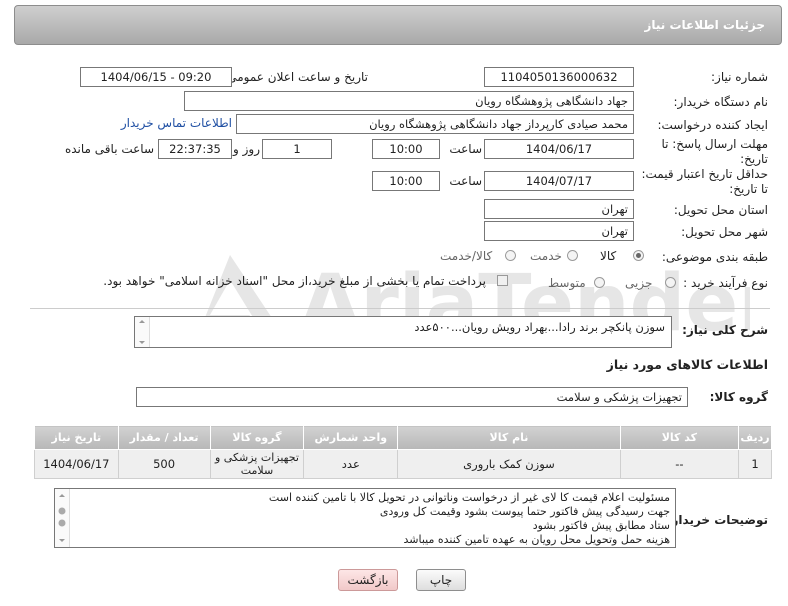  What do you see at coordinates (739, 77) in the screenshot?
I see `need-number-label: شماره نیاز:` at bounding box center [739, 77].